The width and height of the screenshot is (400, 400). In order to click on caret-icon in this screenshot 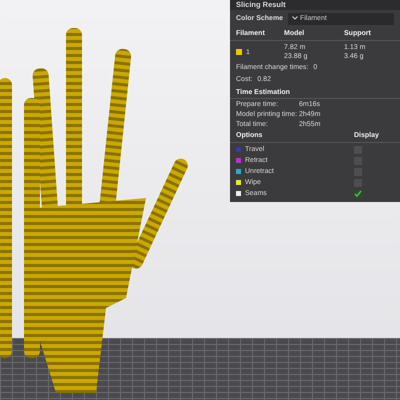, I will do `click(295, 18)`.